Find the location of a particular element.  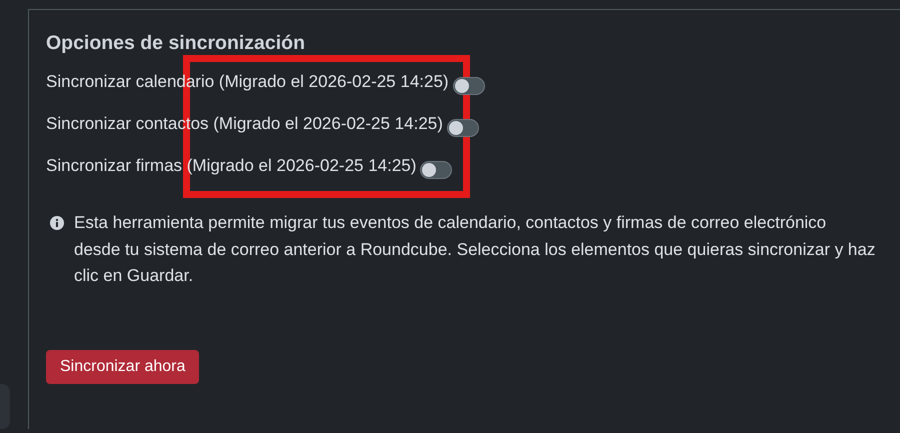

section-title: Opciones de sincronización is located at coordinates (176, 44).